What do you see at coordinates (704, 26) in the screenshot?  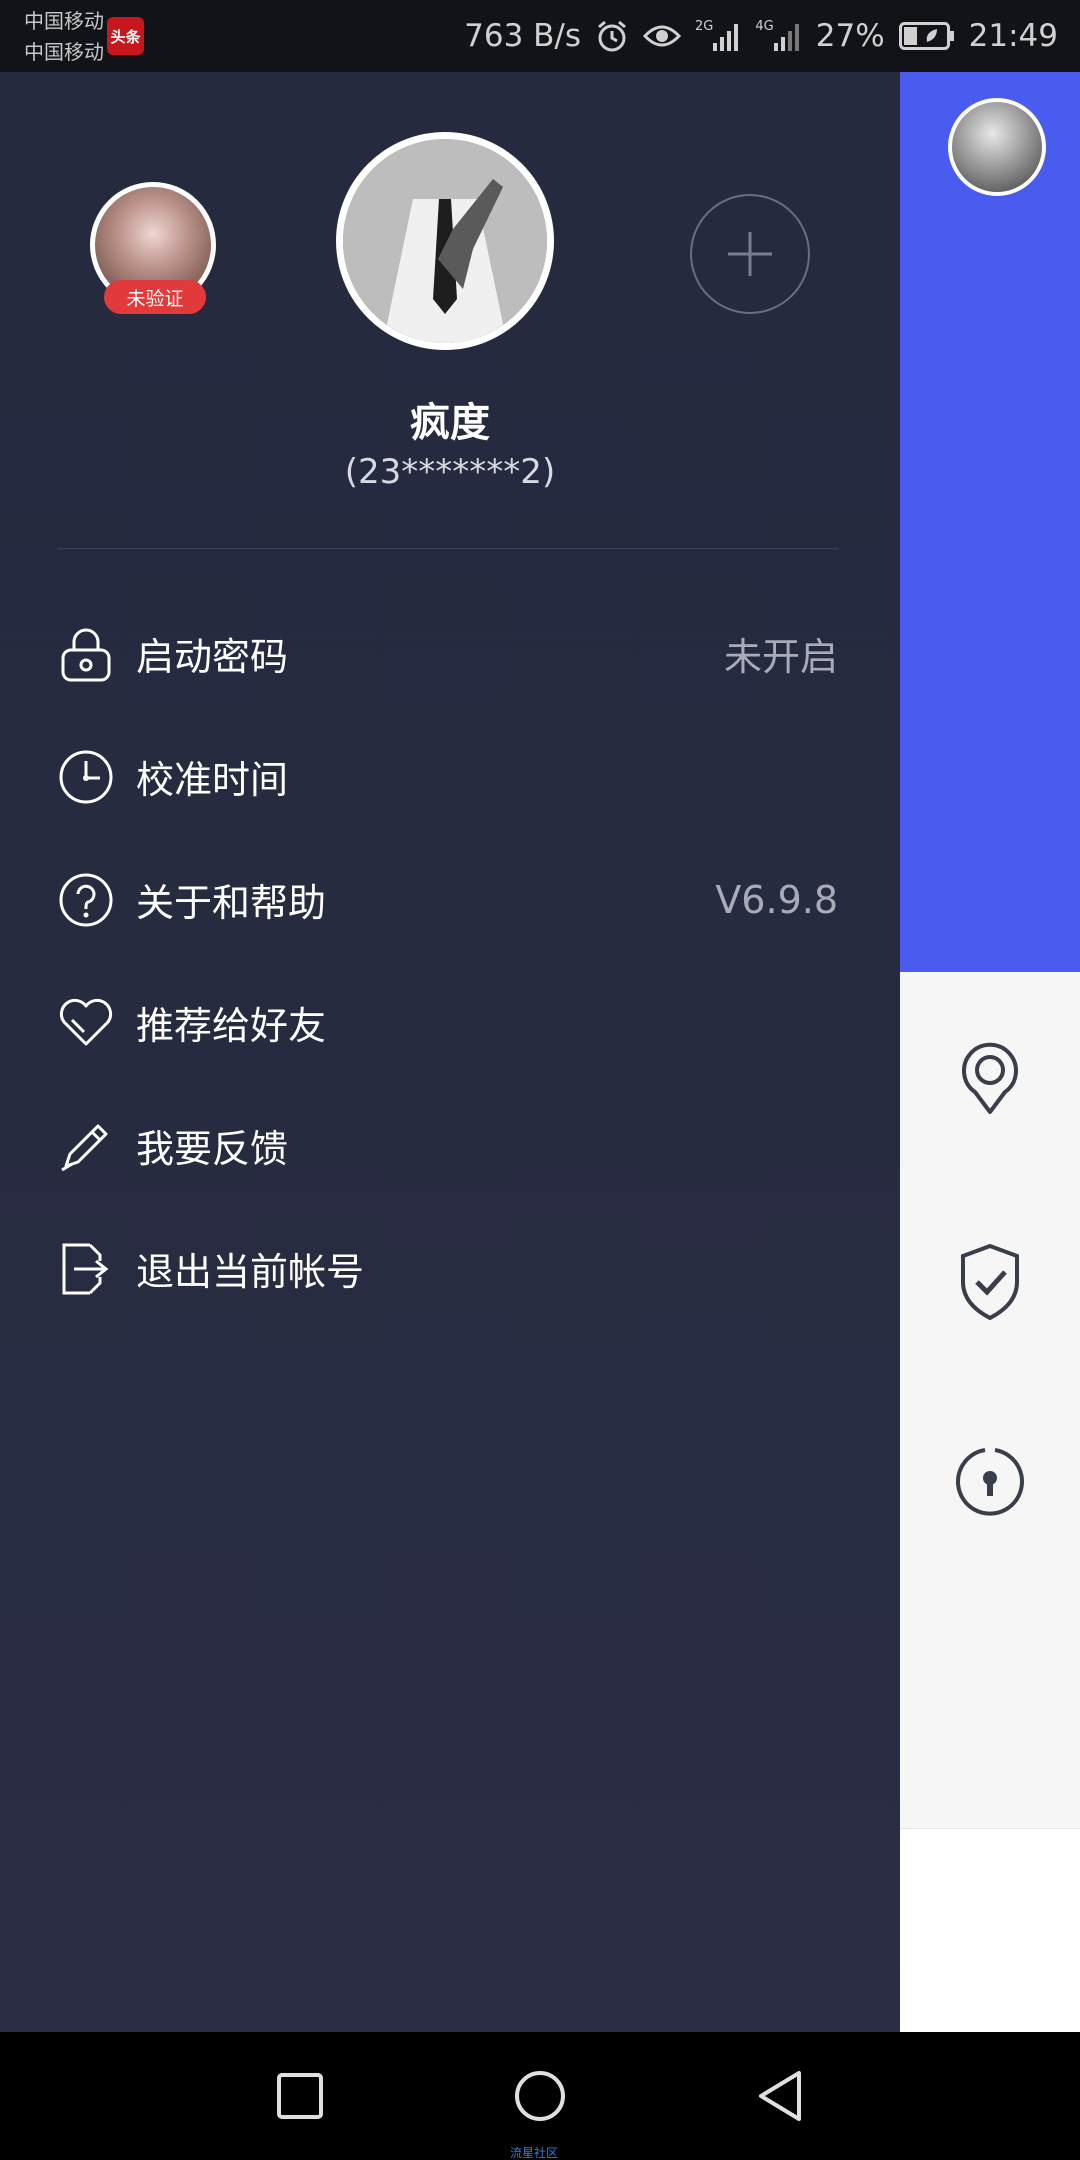 I see `net-2g-label: 2G` at bounding box center [704, 26].